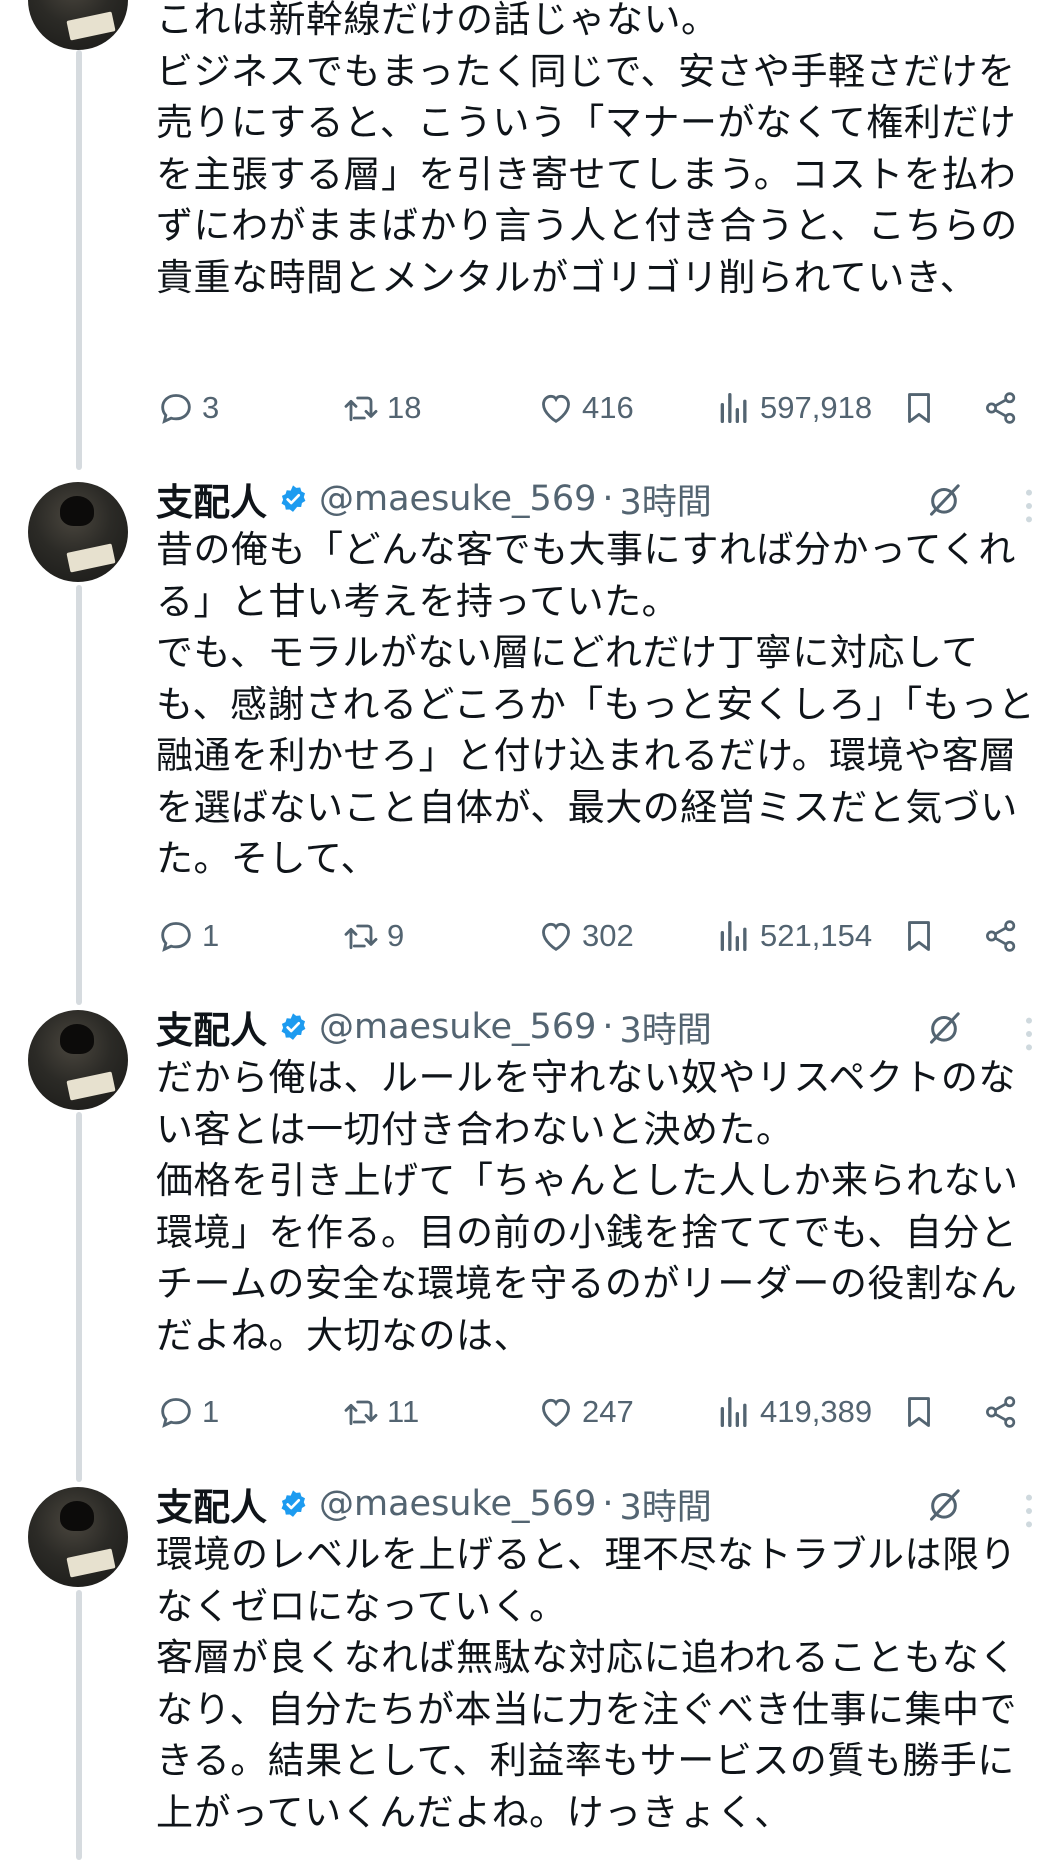 The height and width of the screenshot is (1860, 1046). I want to click on views-count: 597,918, so click(816, 407).